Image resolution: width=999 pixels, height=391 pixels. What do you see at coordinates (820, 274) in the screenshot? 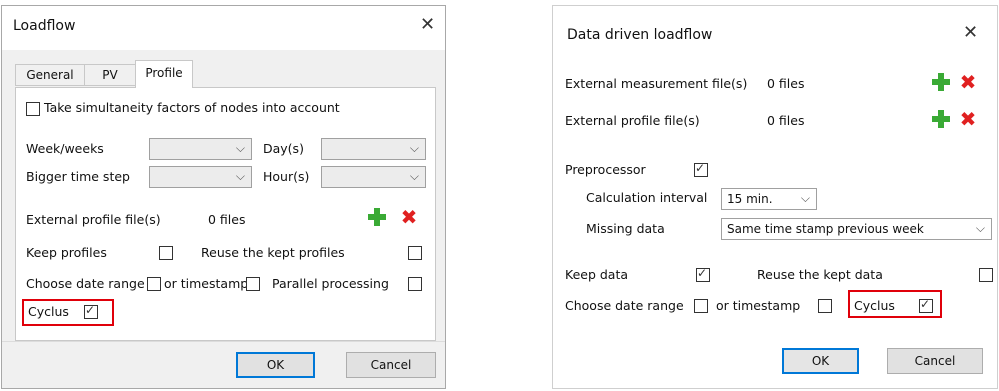
I see `reuse-data-label: Reuse the kept data` at bounding box center [820, 274].